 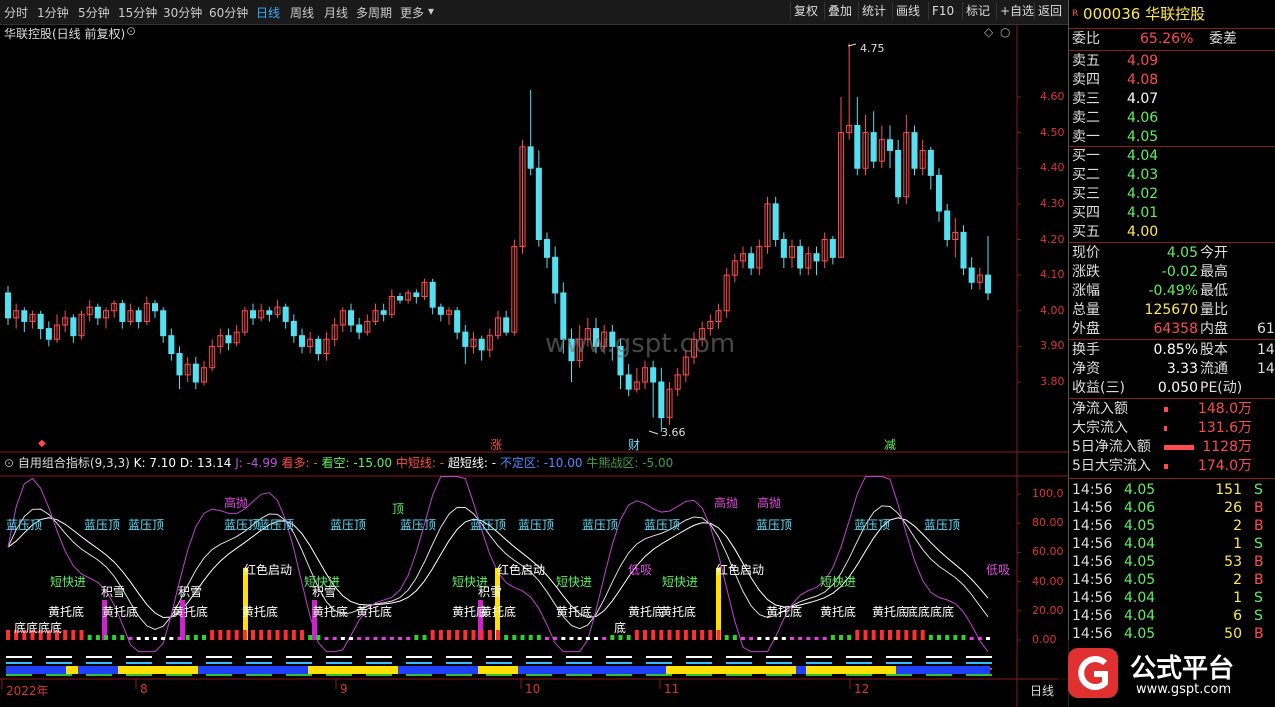 I want to click on zhongduan-value: 中短线: -, so click(x=420, y=463).